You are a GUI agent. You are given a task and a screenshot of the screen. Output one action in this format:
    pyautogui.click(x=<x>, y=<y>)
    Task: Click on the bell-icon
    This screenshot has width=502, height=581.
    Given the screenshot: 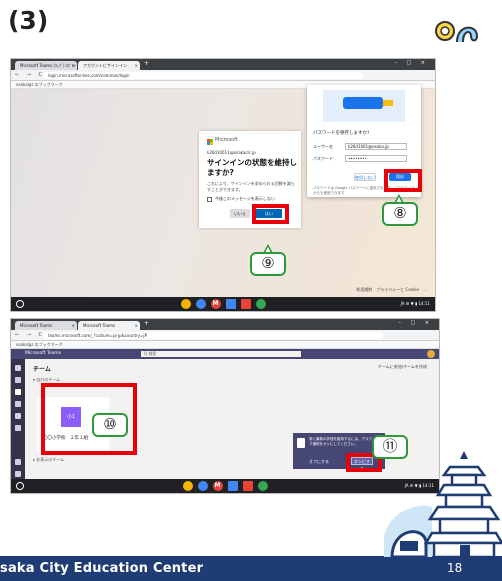 What is the action you would take?
    pyautogui.click(x=301, y=443)
    